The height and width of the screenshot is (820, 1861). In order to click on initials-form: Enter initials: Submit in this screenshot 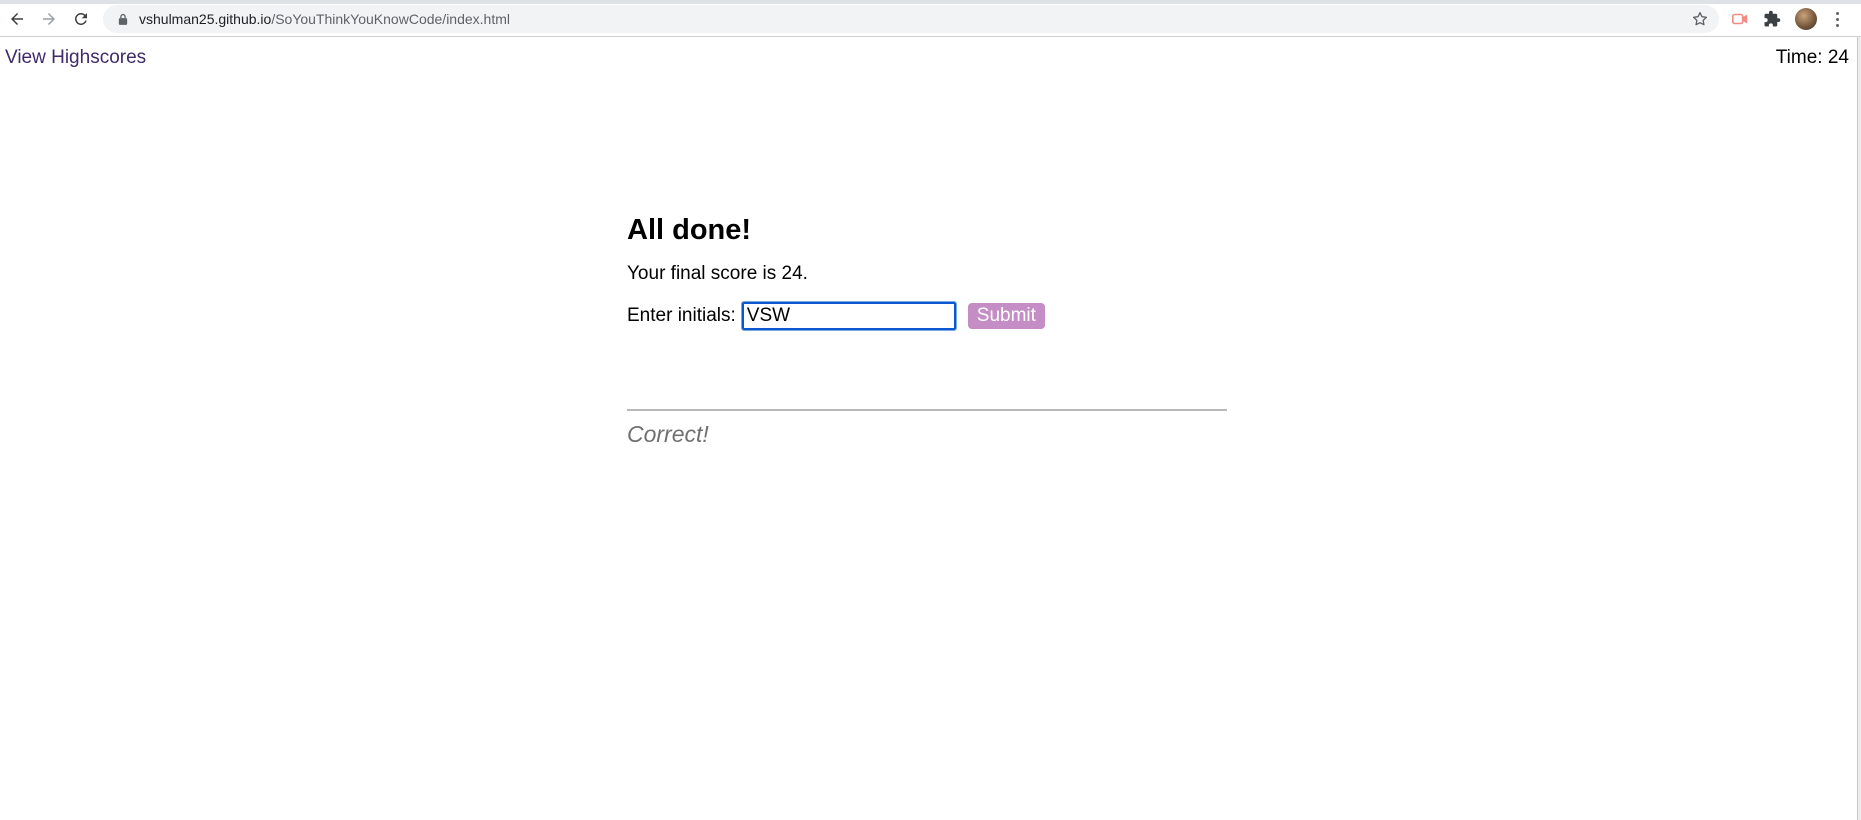, I will do `click(927, 316)`.